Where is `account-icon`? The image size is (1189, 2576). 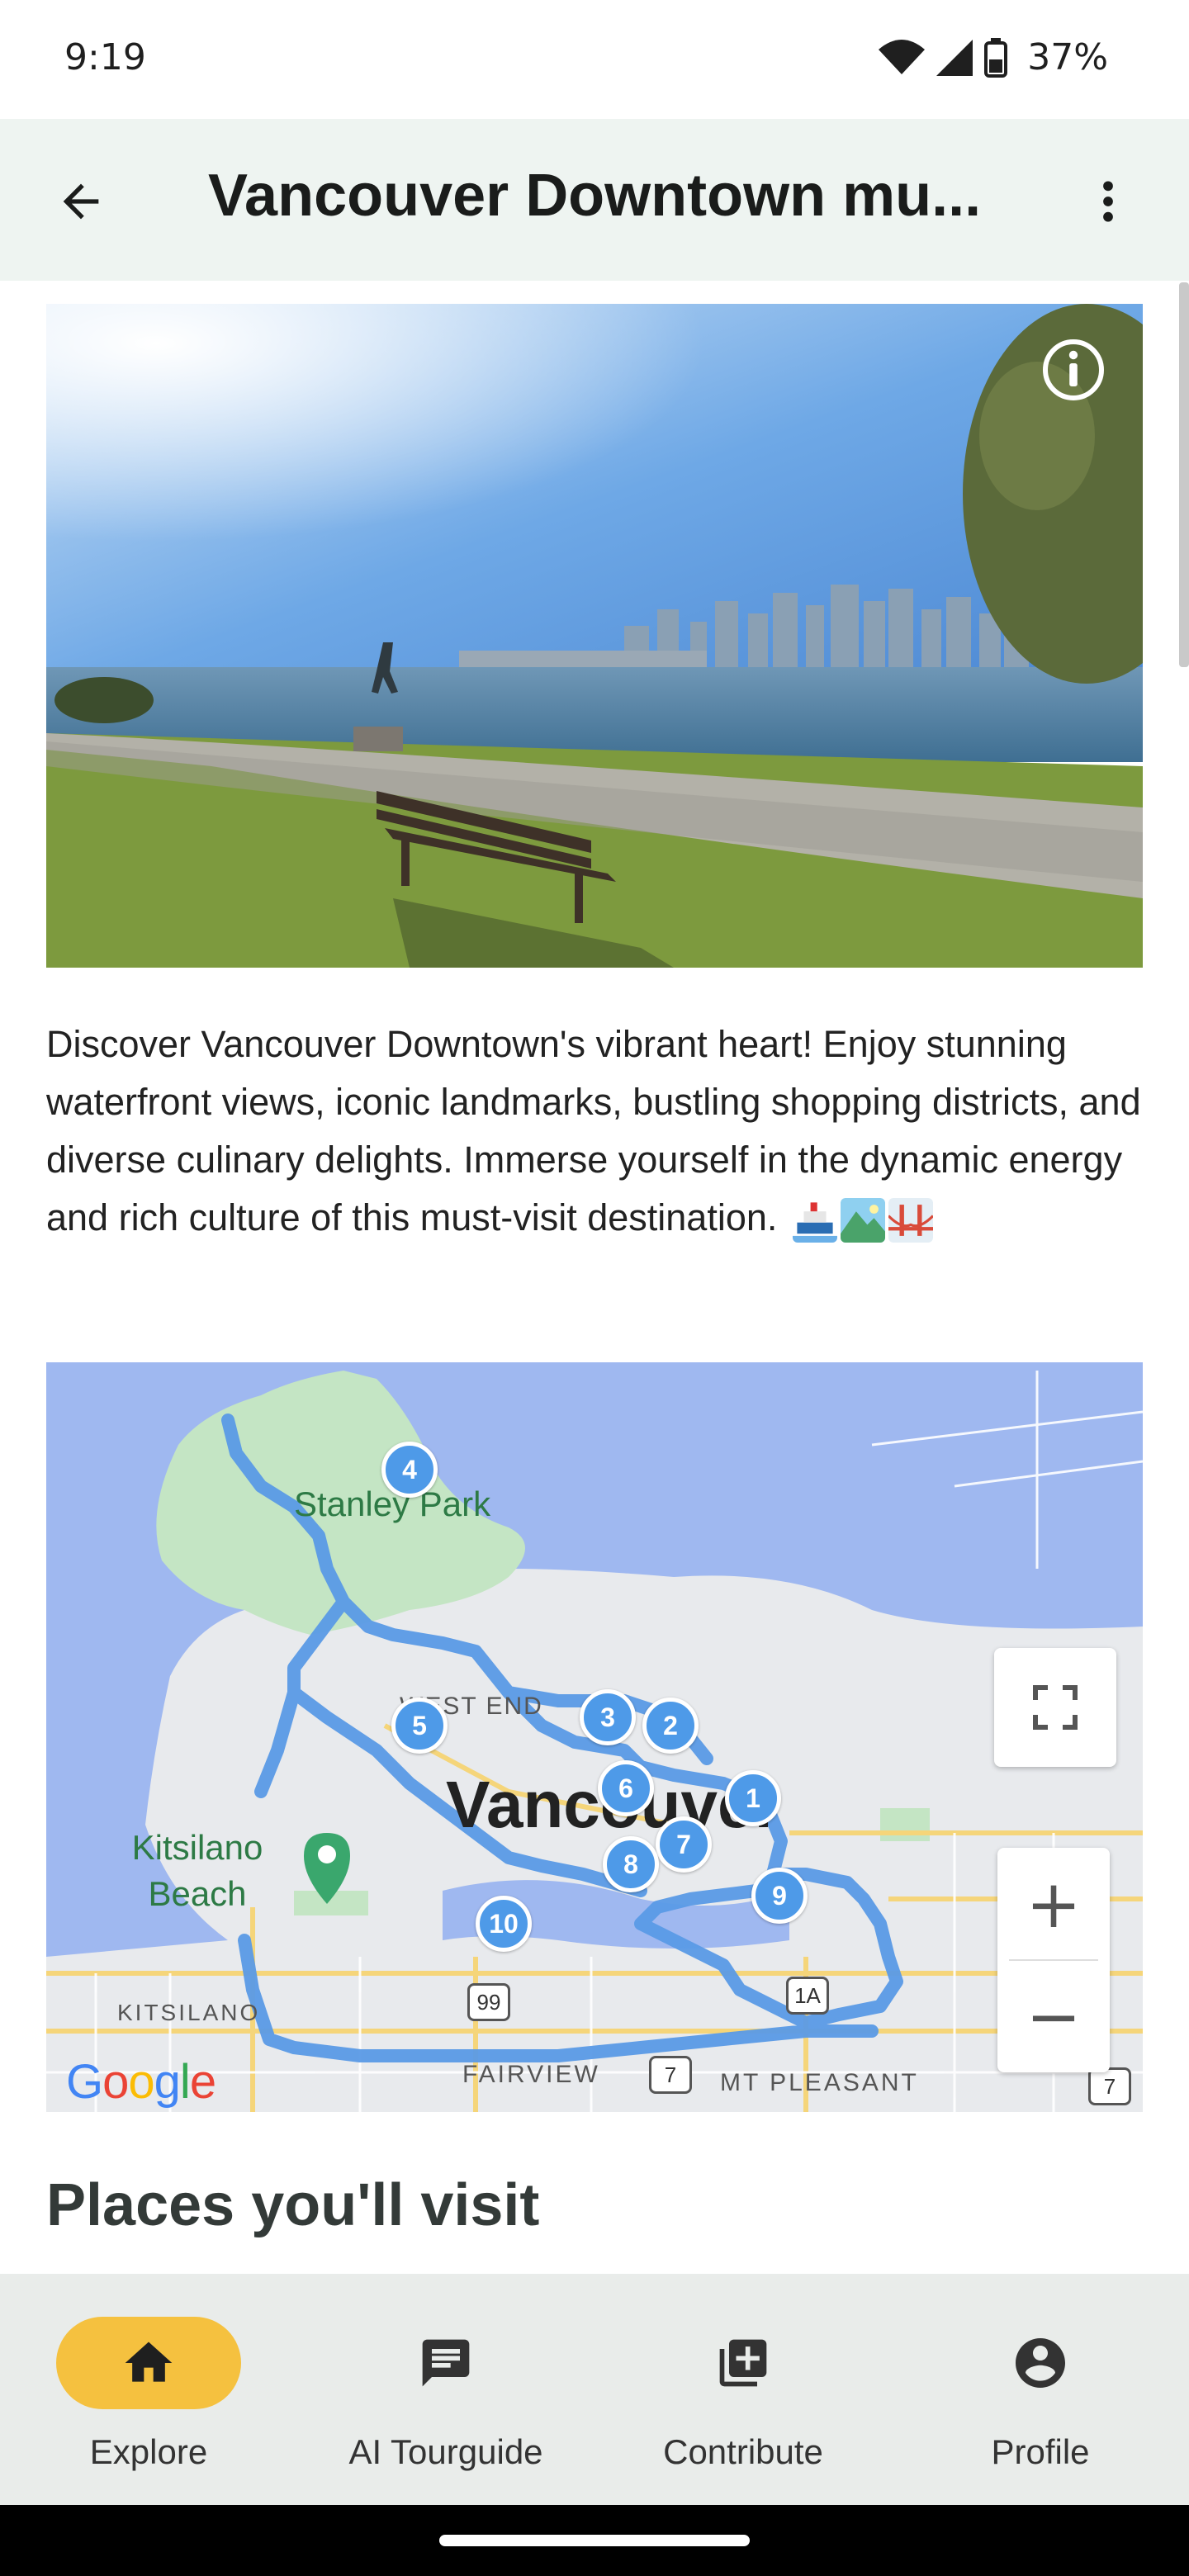
account-icon is located at coordinates (1040, 2363).